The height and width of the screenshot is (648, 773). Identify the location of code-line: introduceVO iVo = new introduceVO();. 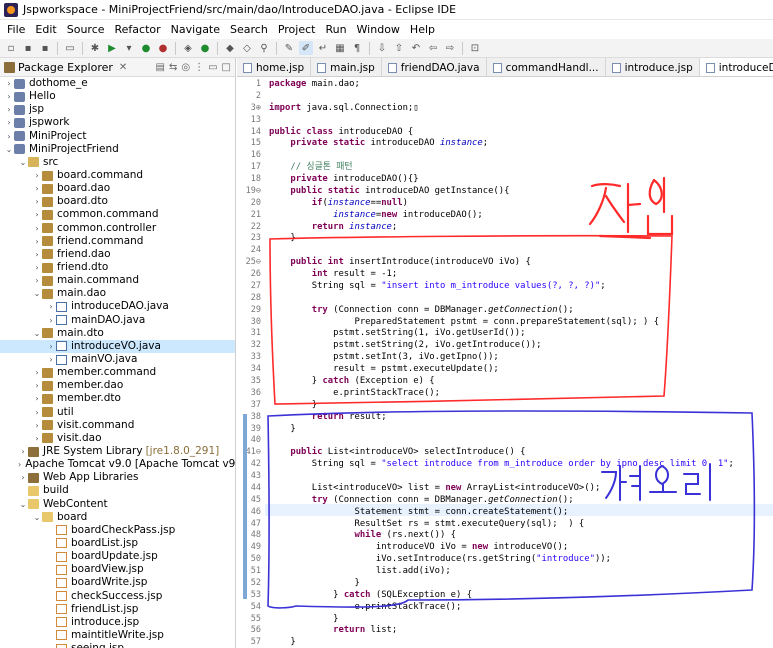
(418, 548).